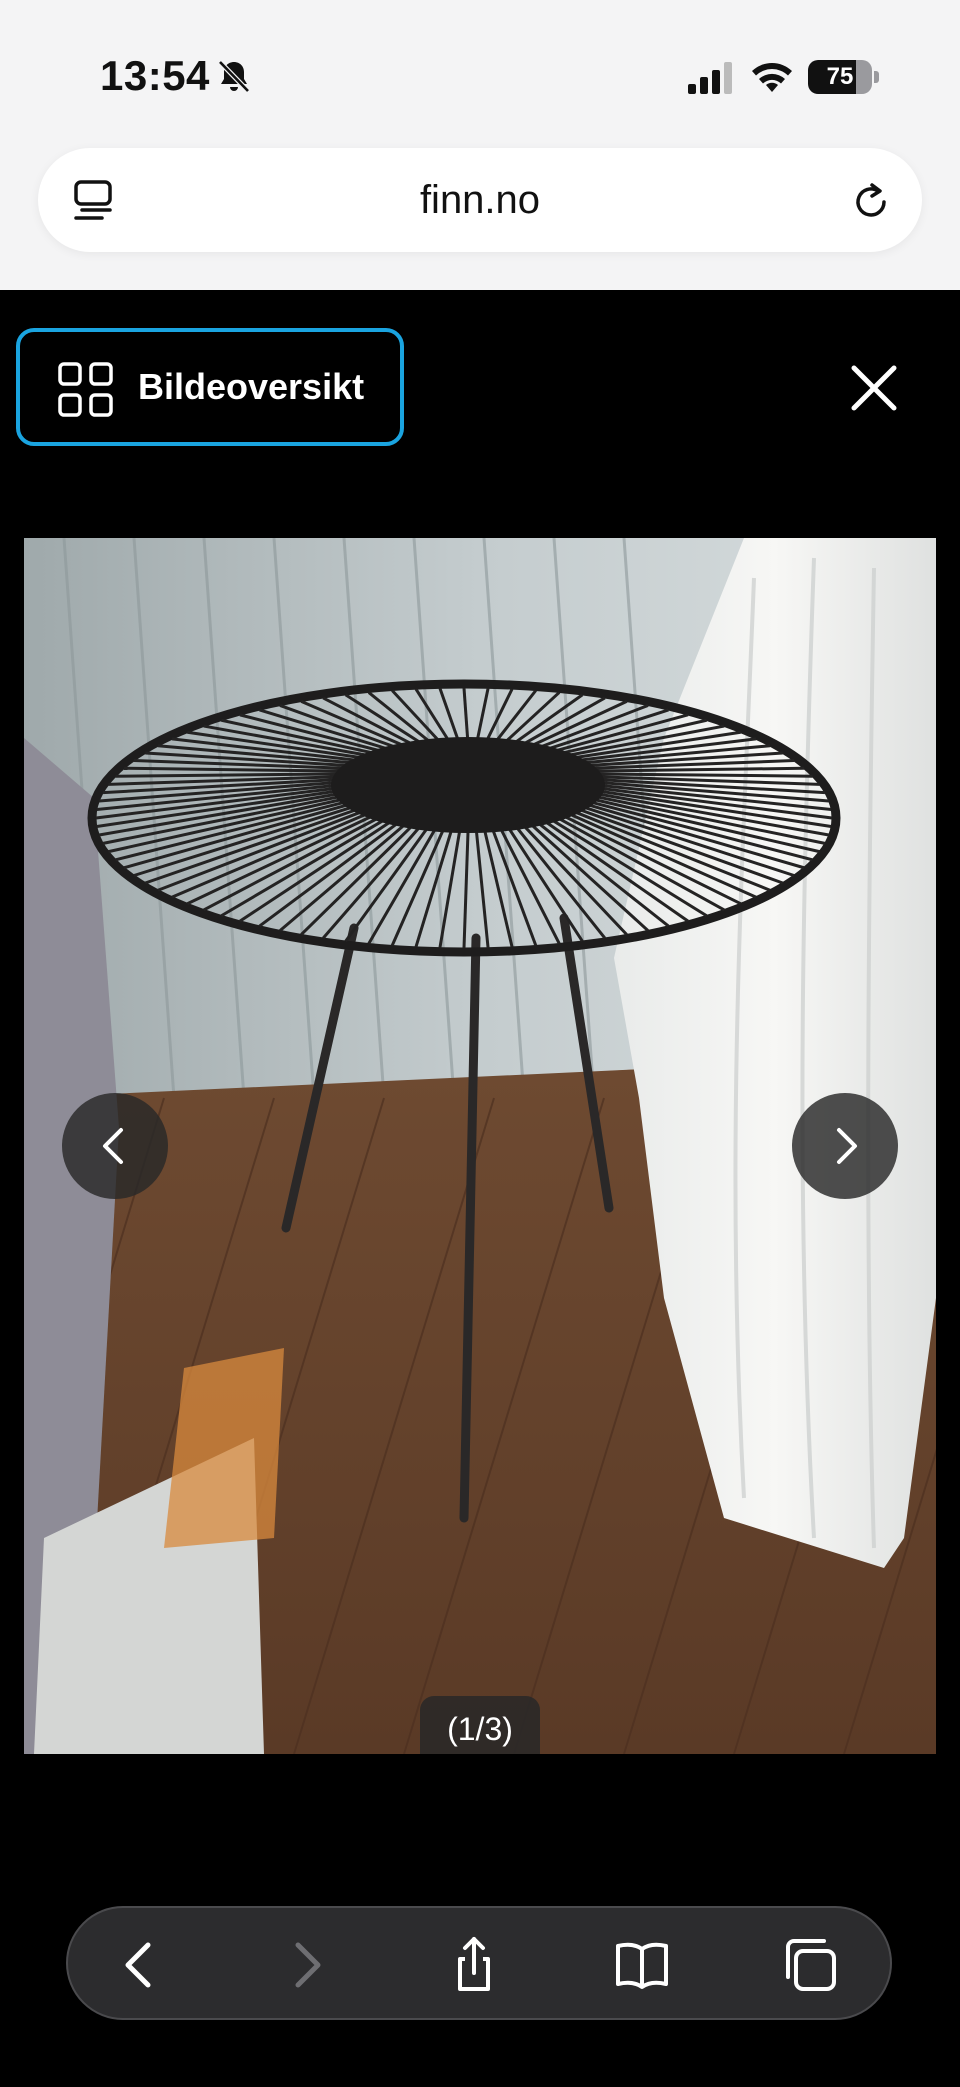 Image resolution: width=960 pixels, height=2087 pixels. I want to click on battery-icon: 75, so click(843, 77).